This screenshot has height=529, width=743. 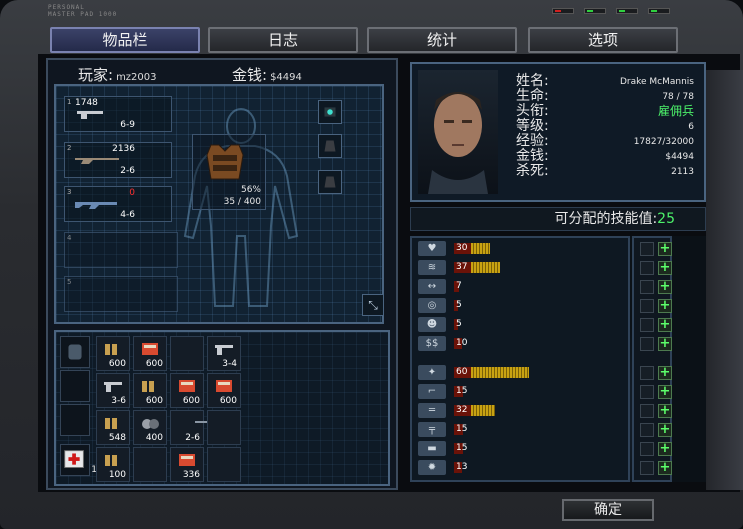 I want to click on armor-slot: 56% 35 / 400, so click(x=229, y=172).